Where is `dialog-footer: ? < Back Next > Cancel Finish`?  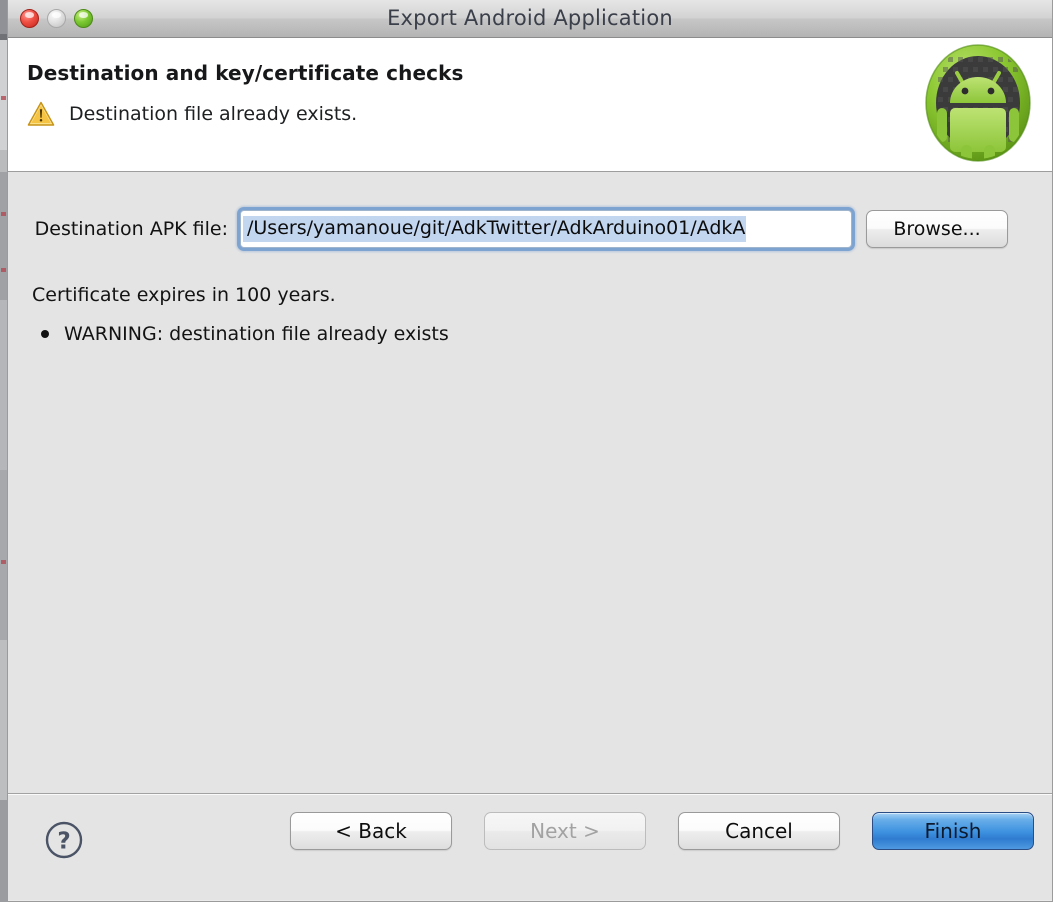 dialog-footer: ? < Back Next > Cancel Finish is located at coordinates (530, 846).